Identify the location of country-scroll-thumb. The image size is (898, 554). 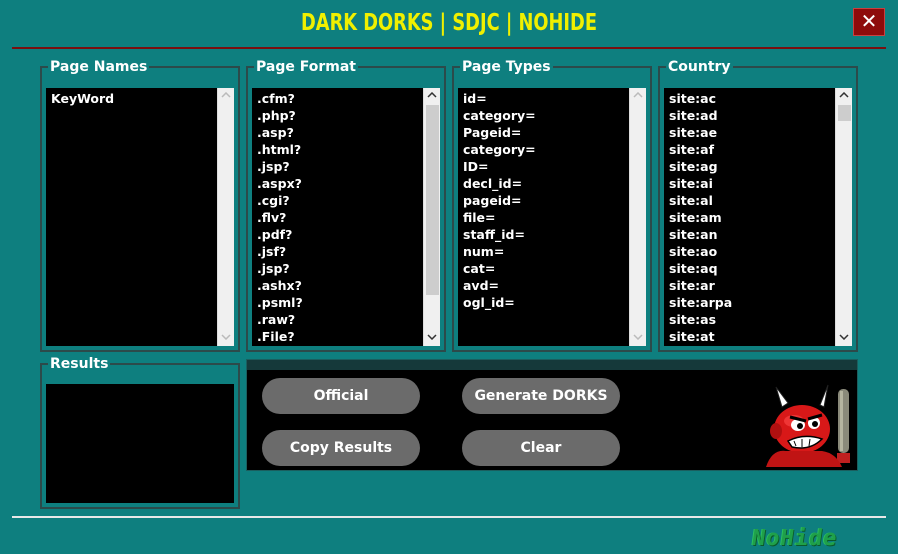
(844, 113).